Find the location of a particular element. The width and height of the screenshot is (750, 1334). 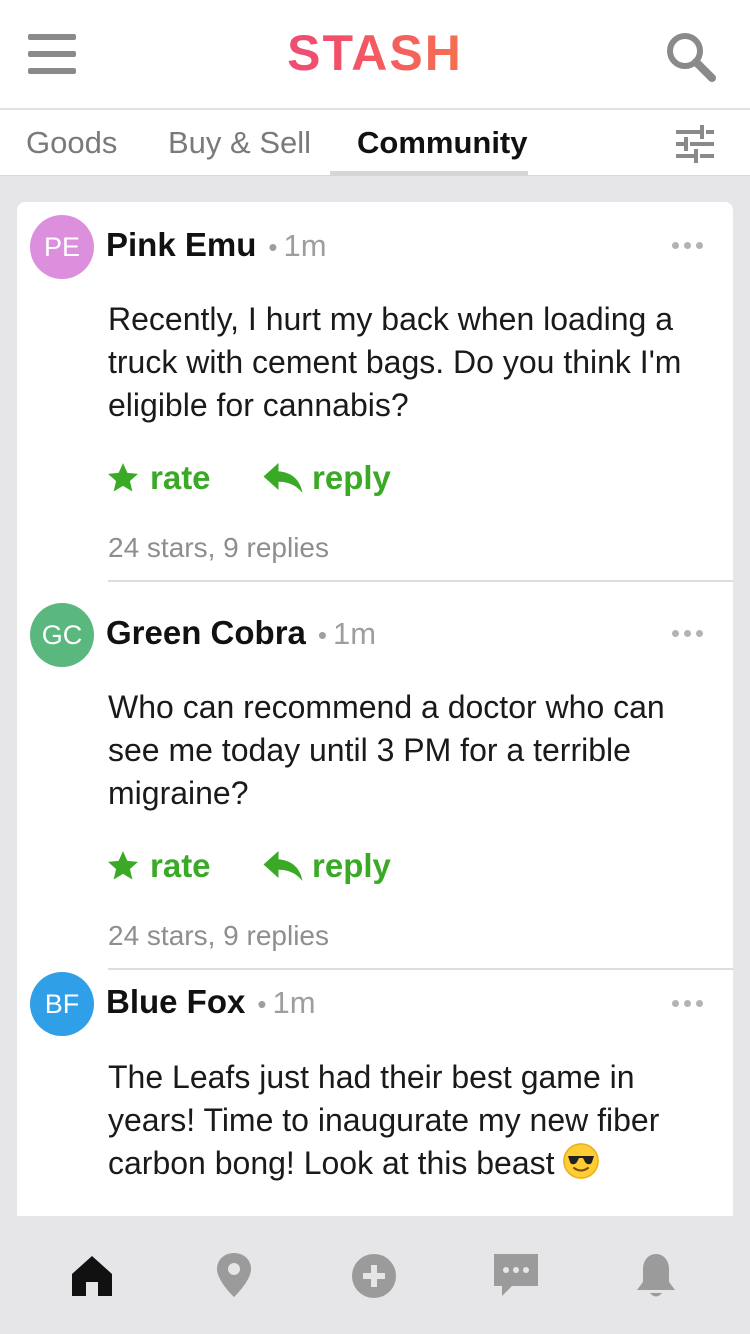

active-tab-indicator is located at coordinates (429, 173).